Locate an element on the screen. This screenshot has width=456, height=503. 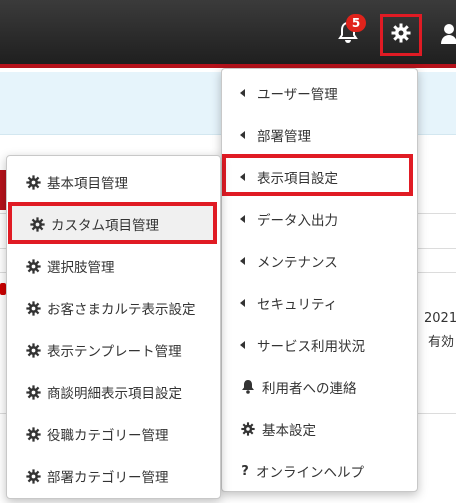
submenu-item-custom-fields: カスタム項目管理 is located at coordinates (113, 224).